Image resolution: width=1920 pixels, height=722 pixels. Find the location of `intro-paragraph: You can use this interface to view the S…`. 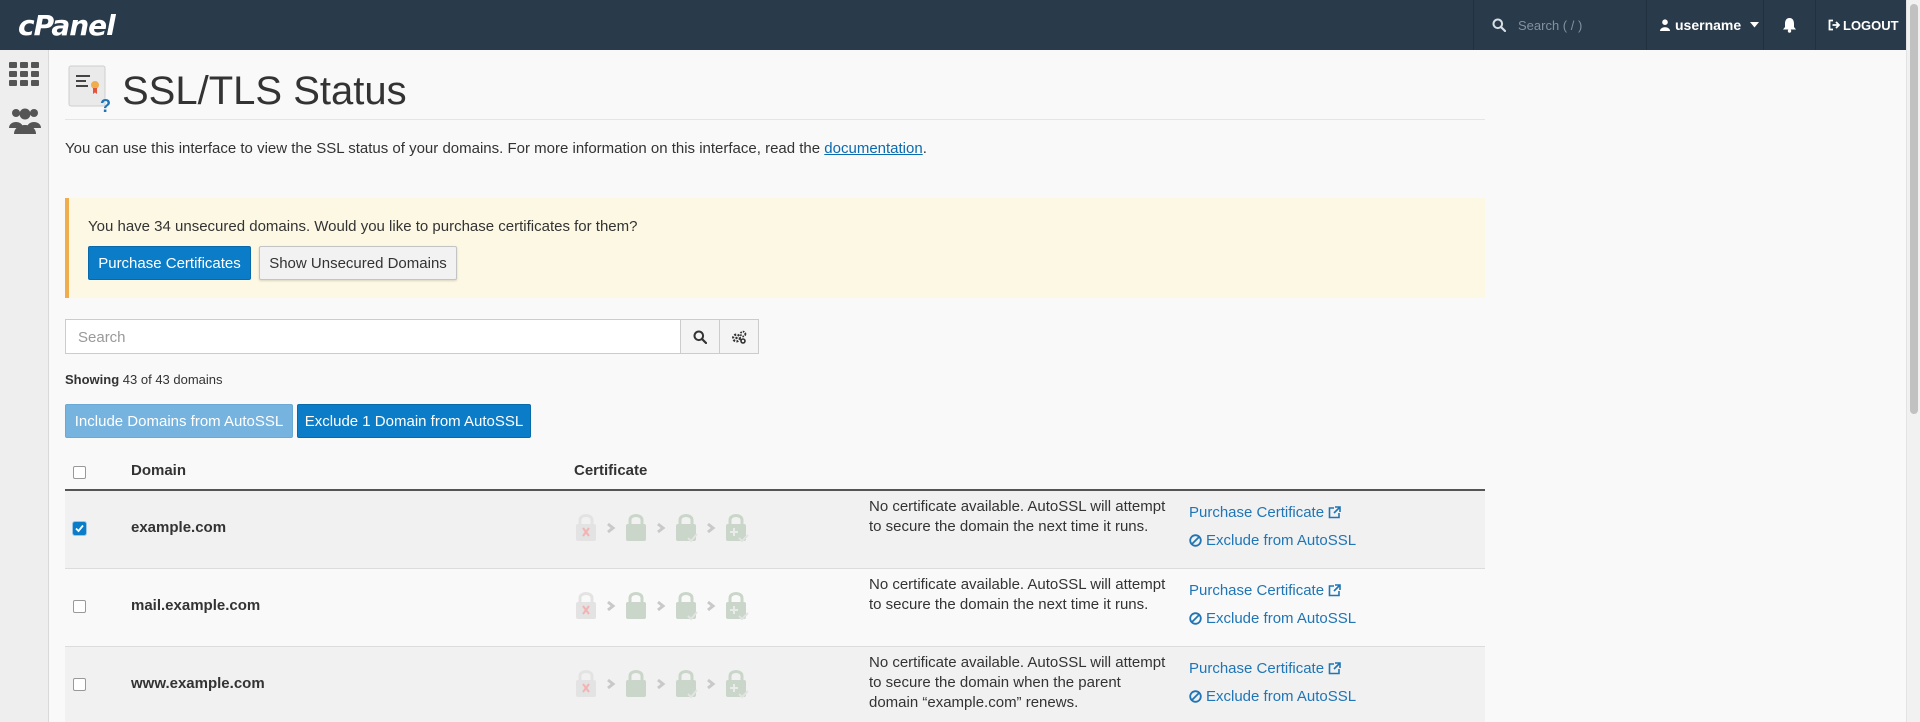

intro-paragraph: You can use this interface to view the S… is located at coordinates (496, 148).